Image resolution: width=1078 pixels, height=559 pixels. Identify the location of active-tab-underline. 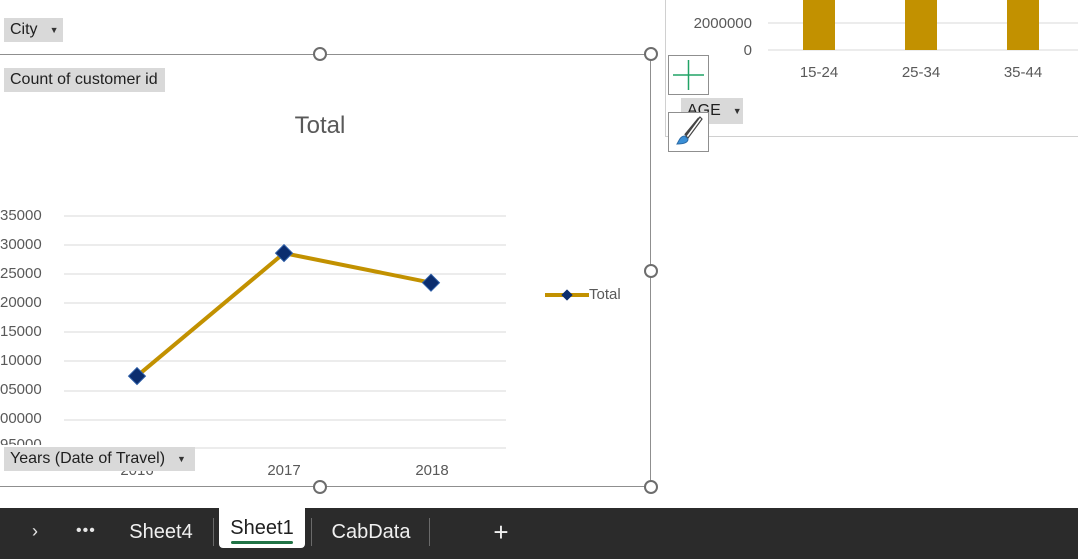
(262, 542).